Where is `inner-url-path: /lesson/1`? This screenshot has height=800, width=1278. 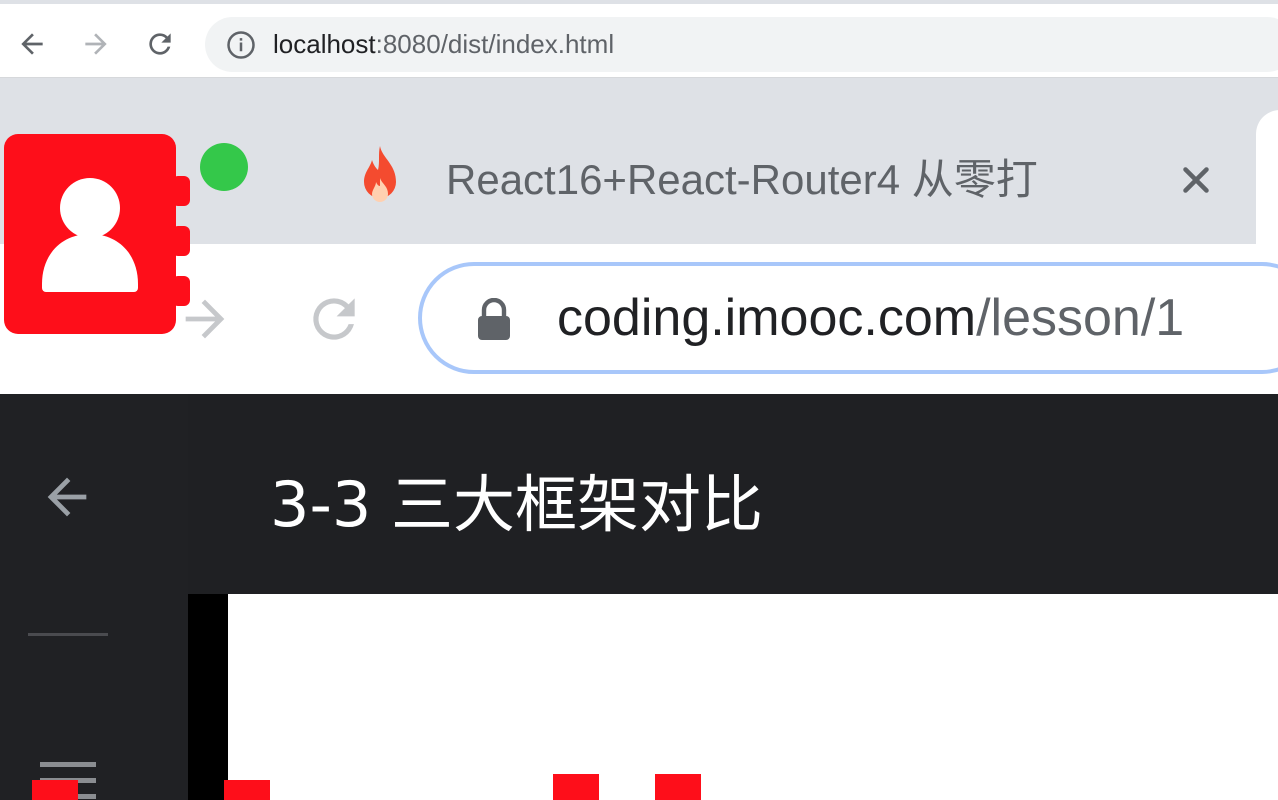 inner-url-path: /lesson/1 is located at coordinates (1080, 318).